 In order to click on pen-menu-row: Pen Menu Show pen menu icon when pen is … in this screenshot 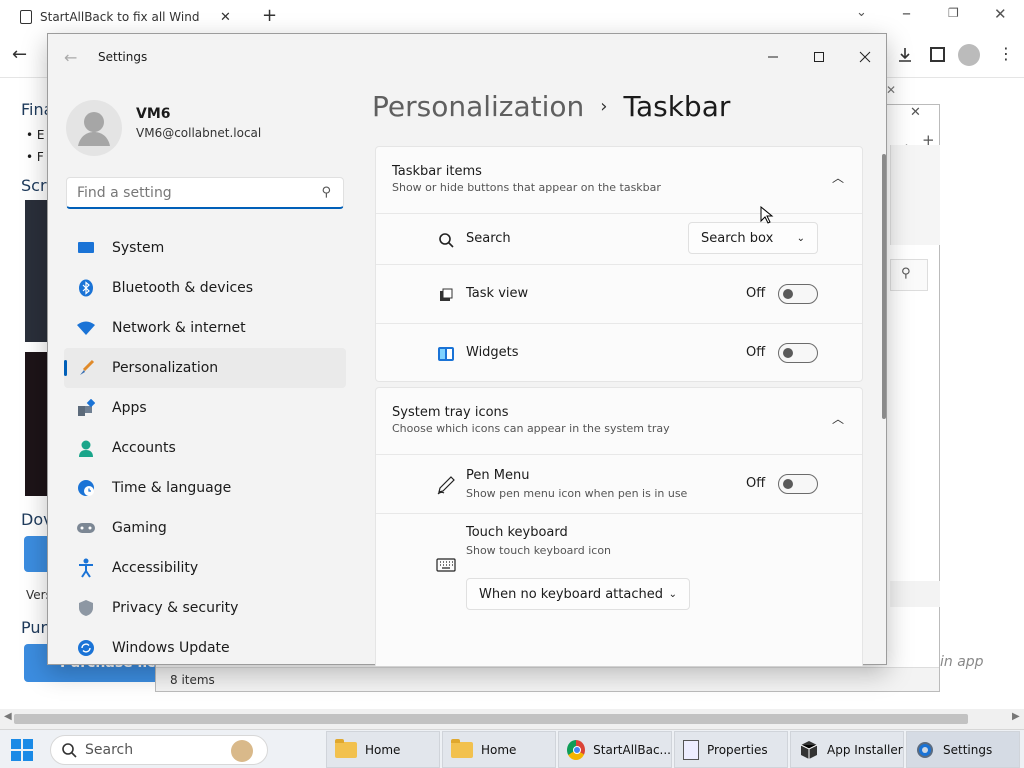, I will do `click(619, 483)`.